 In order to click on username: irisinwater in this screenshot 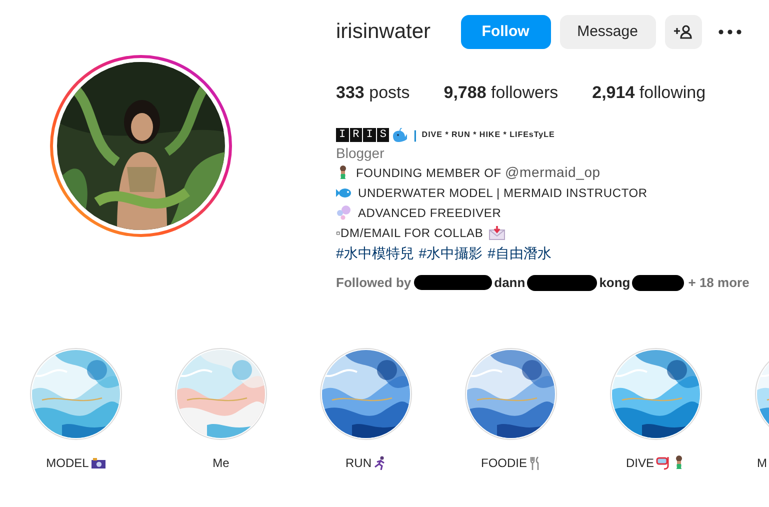, I will do `click(383, 32)`.